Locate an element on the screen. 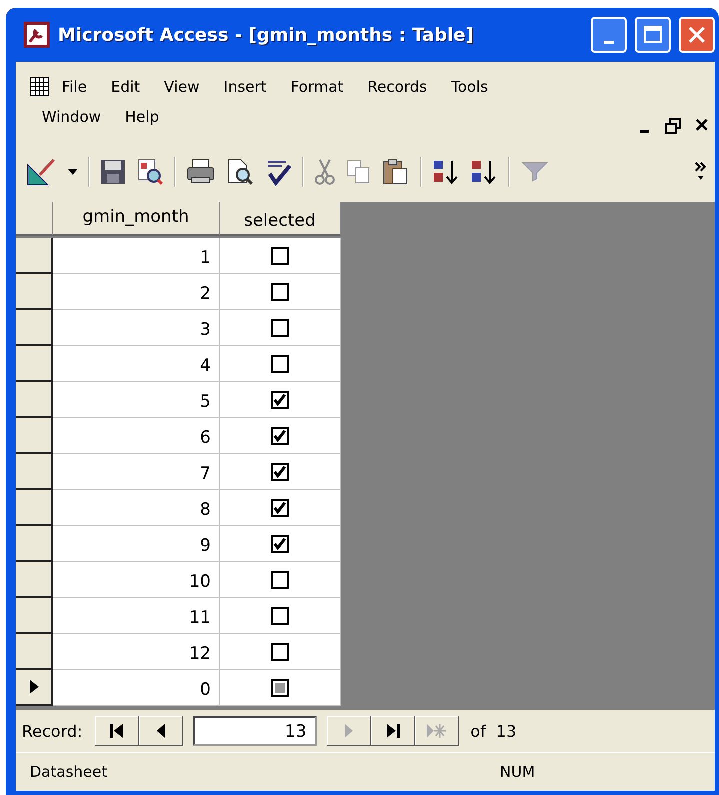 The width and height of the screenshot is (719, 795). menu-item: Insert is located at coordinates (245, 87).